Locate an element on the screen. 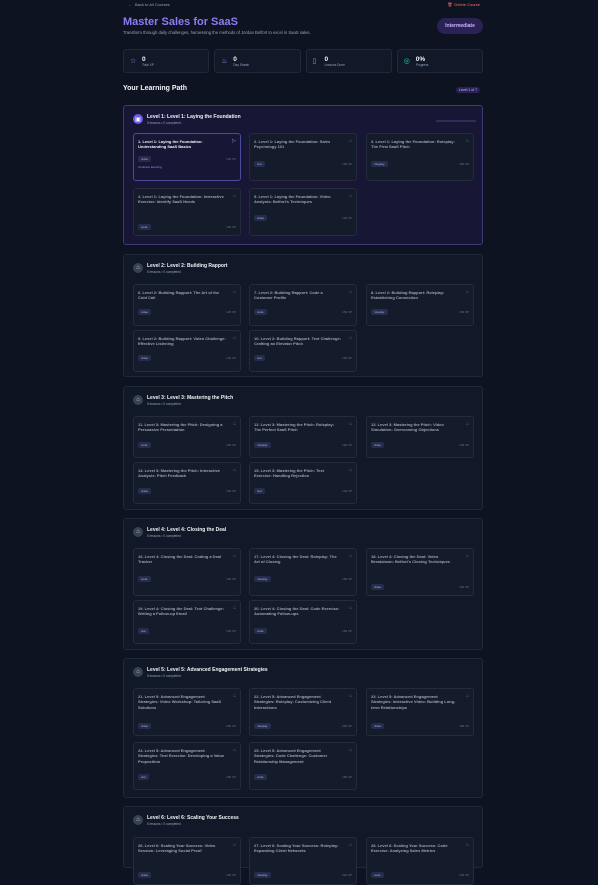 The image size is (598, 885). level-title: Level 1: Level 1: Laying the Foundation is located at coordinates (194, 117).